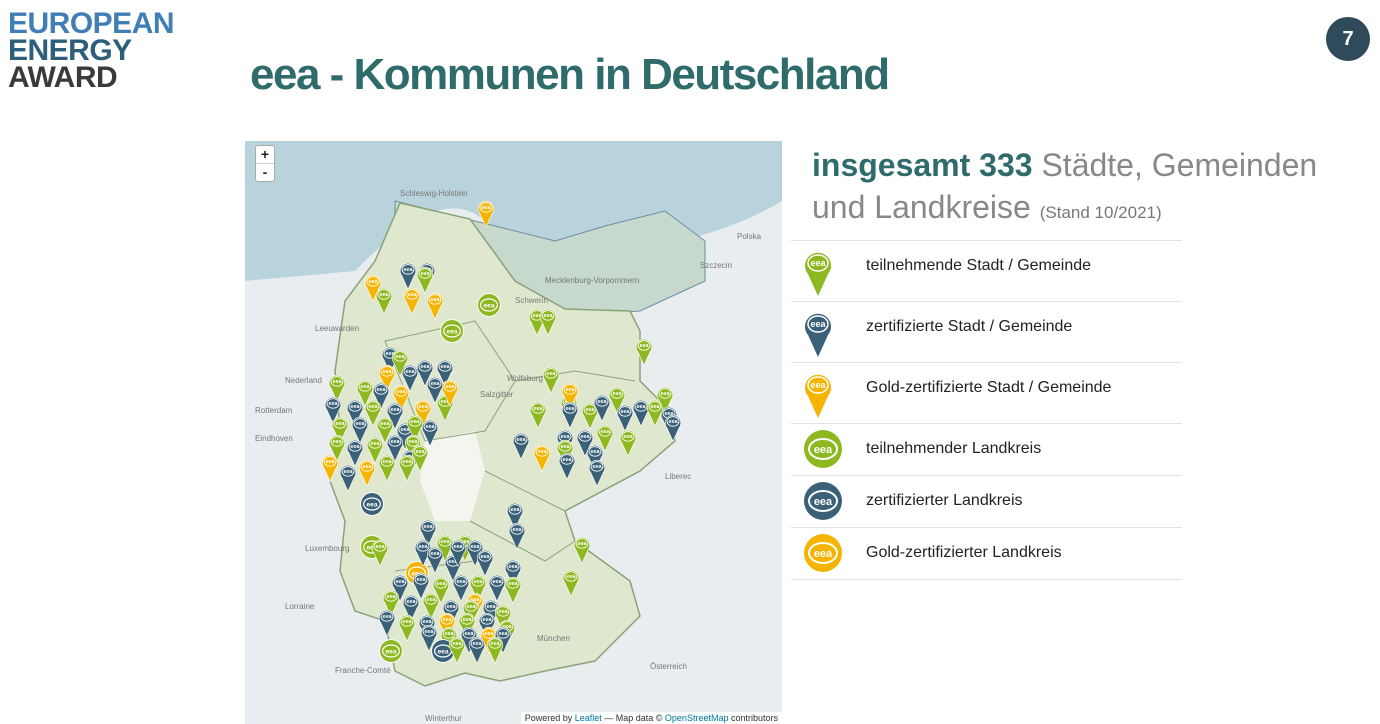 The width and height of the screenshot is (1380, 724). What do you see at coordinates (986, 450) in the screenshot?
I see `legend-row: eea teilnehmender Landkreis` at bounding box center [986, 450].